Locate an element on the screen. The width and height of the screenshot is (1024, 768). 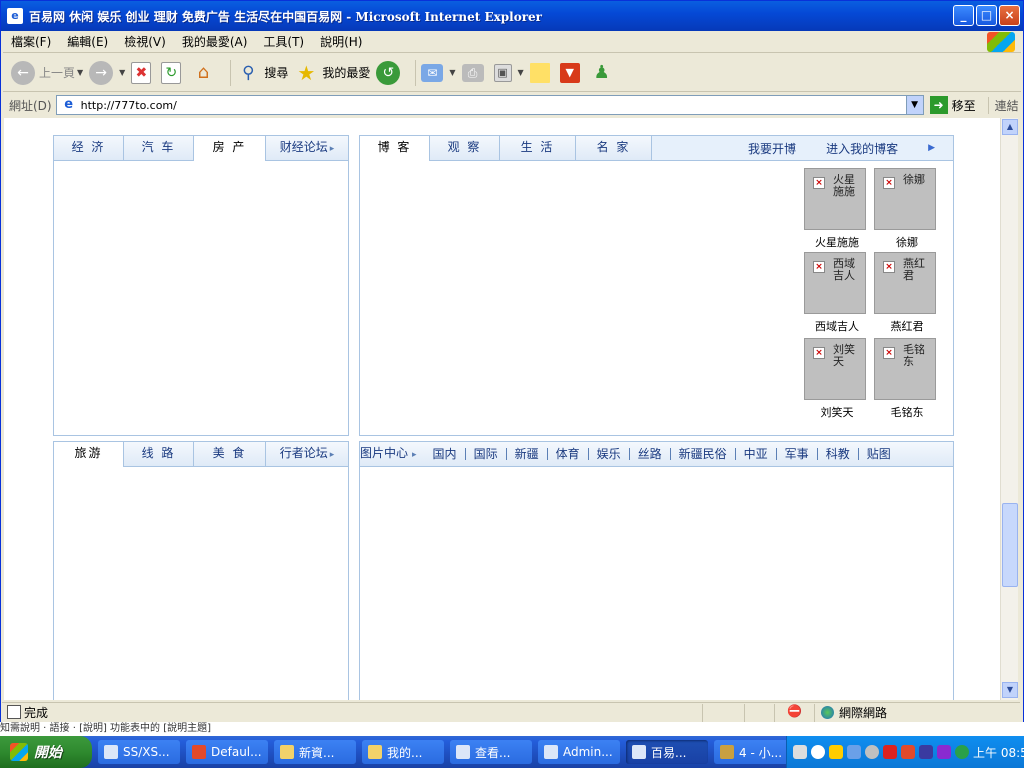
minimize-button: _ is located at coordinates (963, 15).